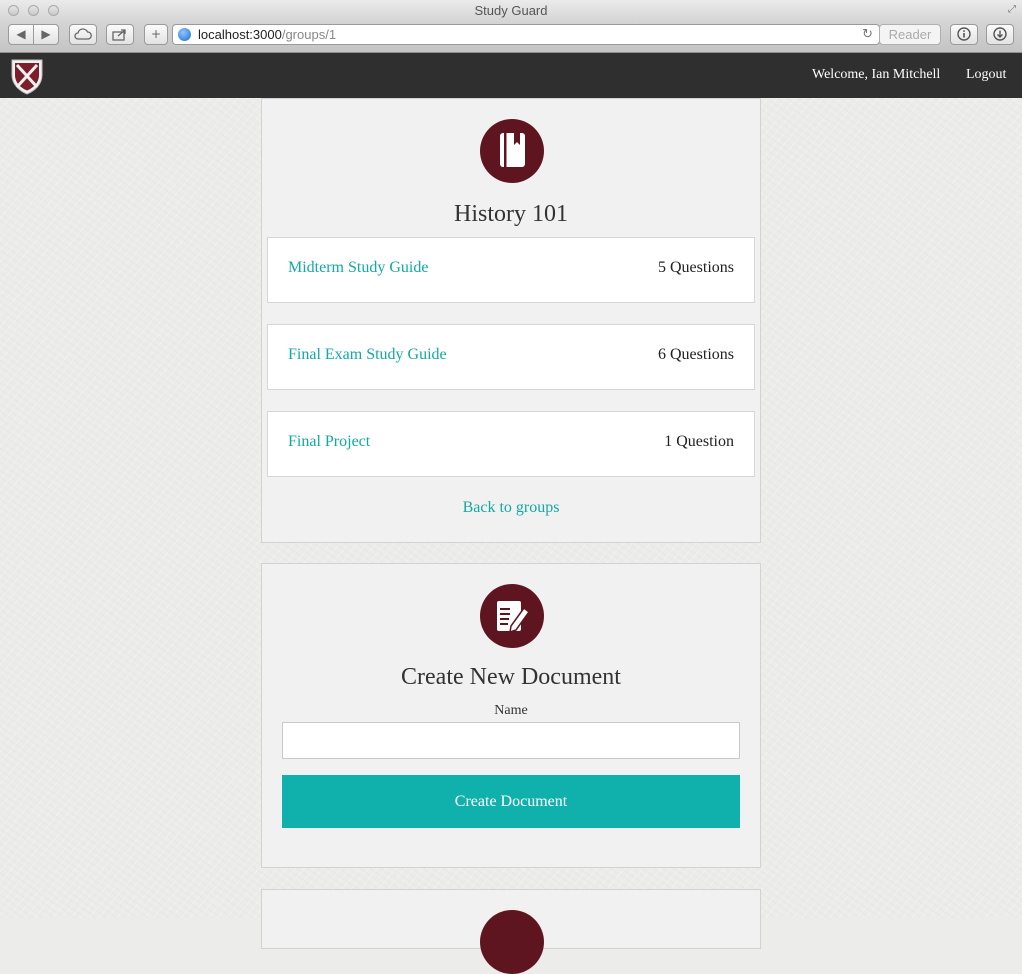  I want to click on url-host: localhost:3000, so click(240, 34).